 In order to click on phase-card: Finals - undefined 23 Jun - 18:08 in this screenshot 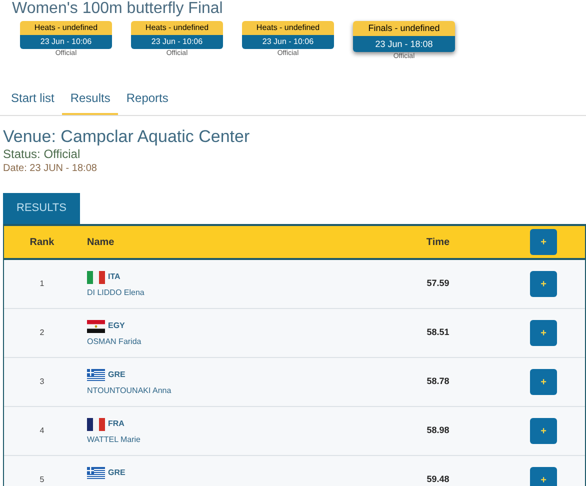, I will do `click(404, 36)`.